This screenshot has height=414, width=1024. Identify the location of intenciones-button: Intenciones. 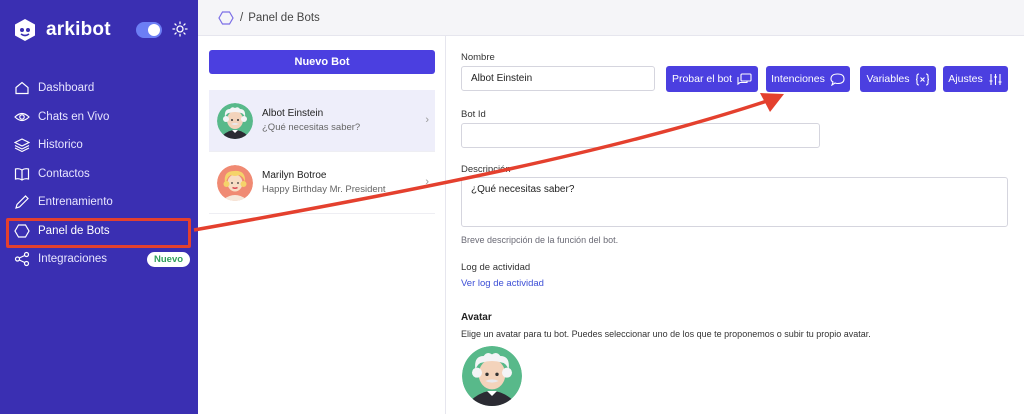
(808, 79).